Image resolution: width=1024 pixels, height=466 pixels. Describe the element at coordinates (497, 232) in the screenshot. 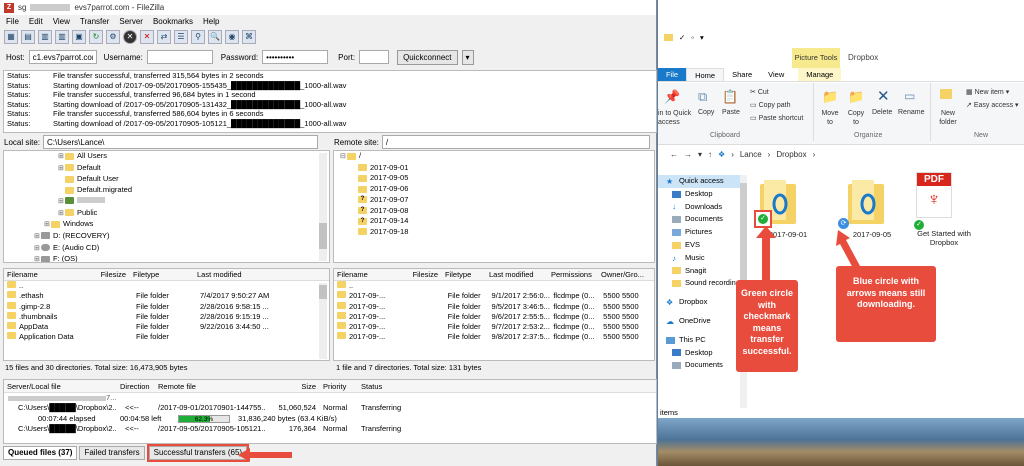

I see `tree-item: 2017-09-18` at that location.